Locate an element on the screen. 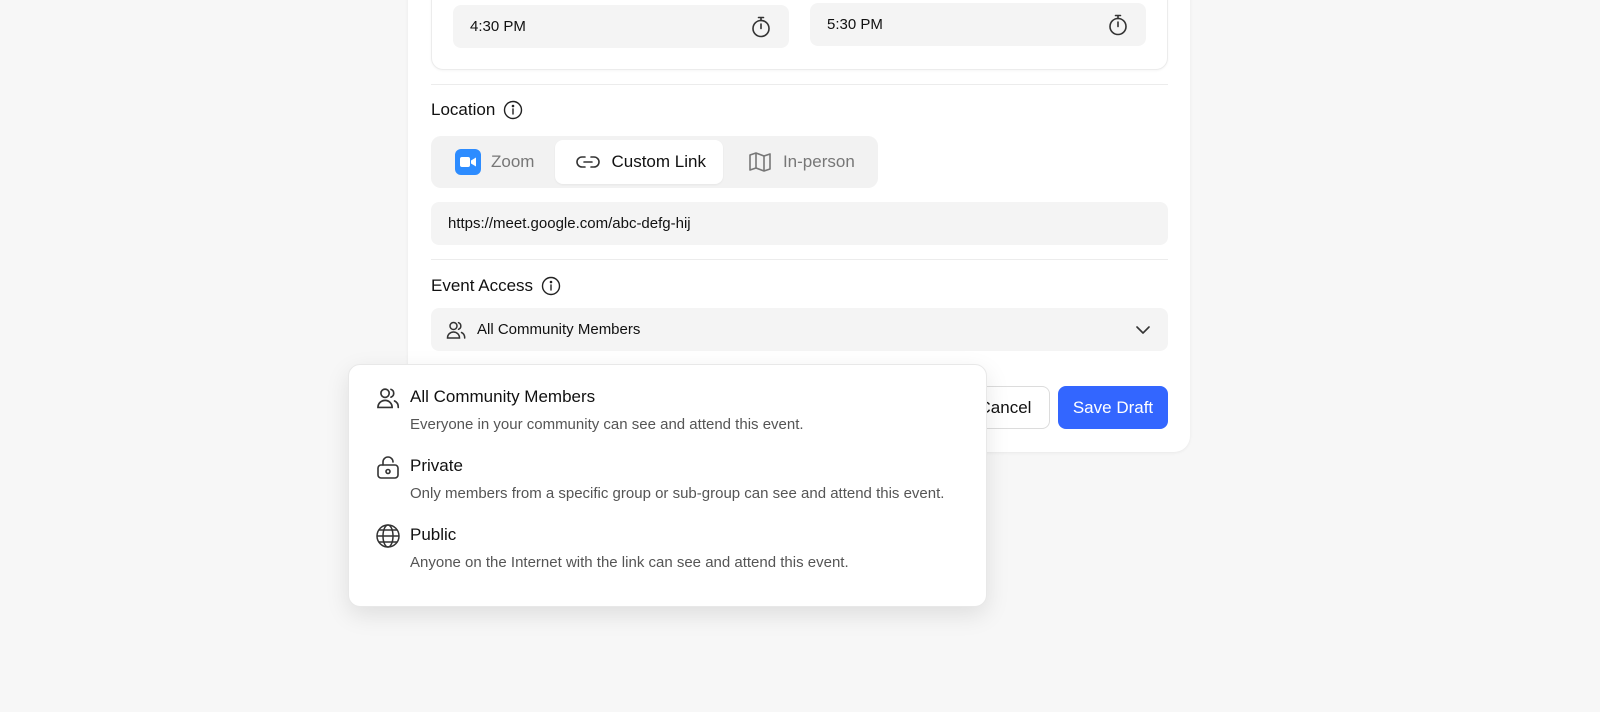 The height and width of the screenshot is (712, 1600). start-time-value: 4:30 PM is located at coordinates (498, 26).